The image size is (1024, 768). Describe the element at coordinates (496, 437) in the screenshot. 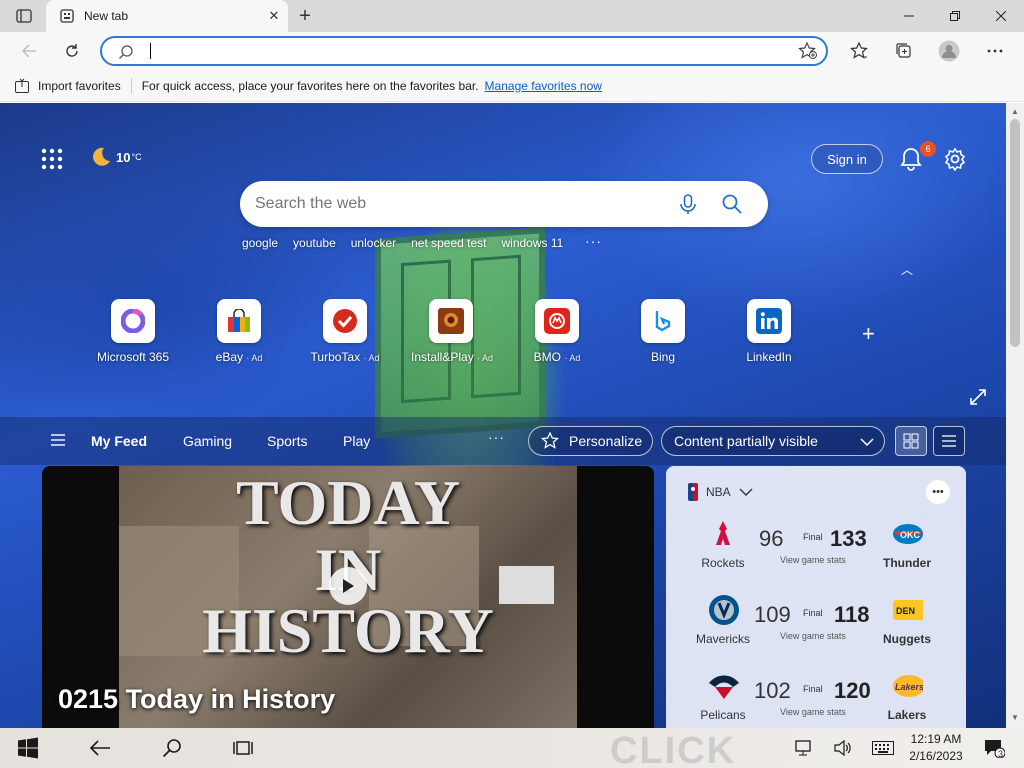

I see `more-tabs-icon: ···` at that location.